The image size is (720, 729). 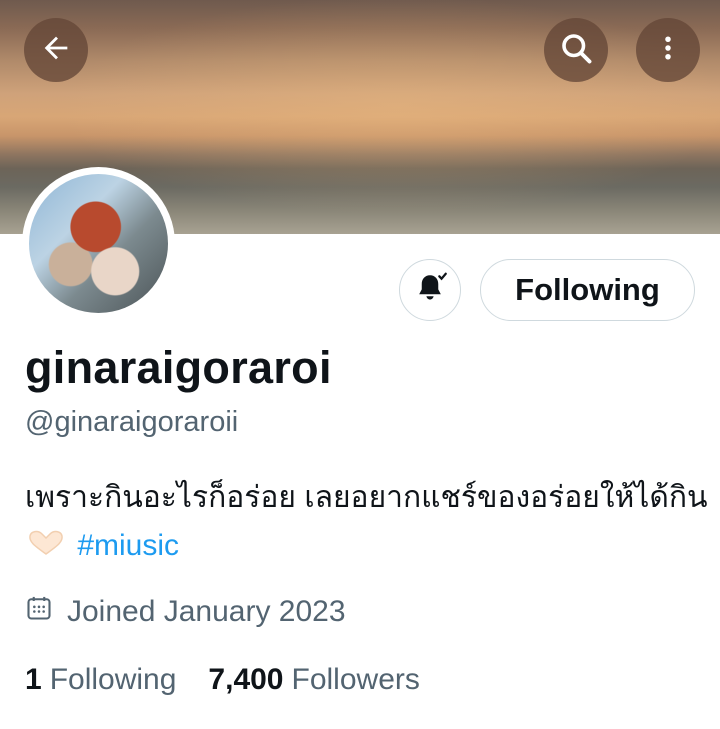 I want to click on joined-date: Joined January 2023, so click(x=185, y=612).